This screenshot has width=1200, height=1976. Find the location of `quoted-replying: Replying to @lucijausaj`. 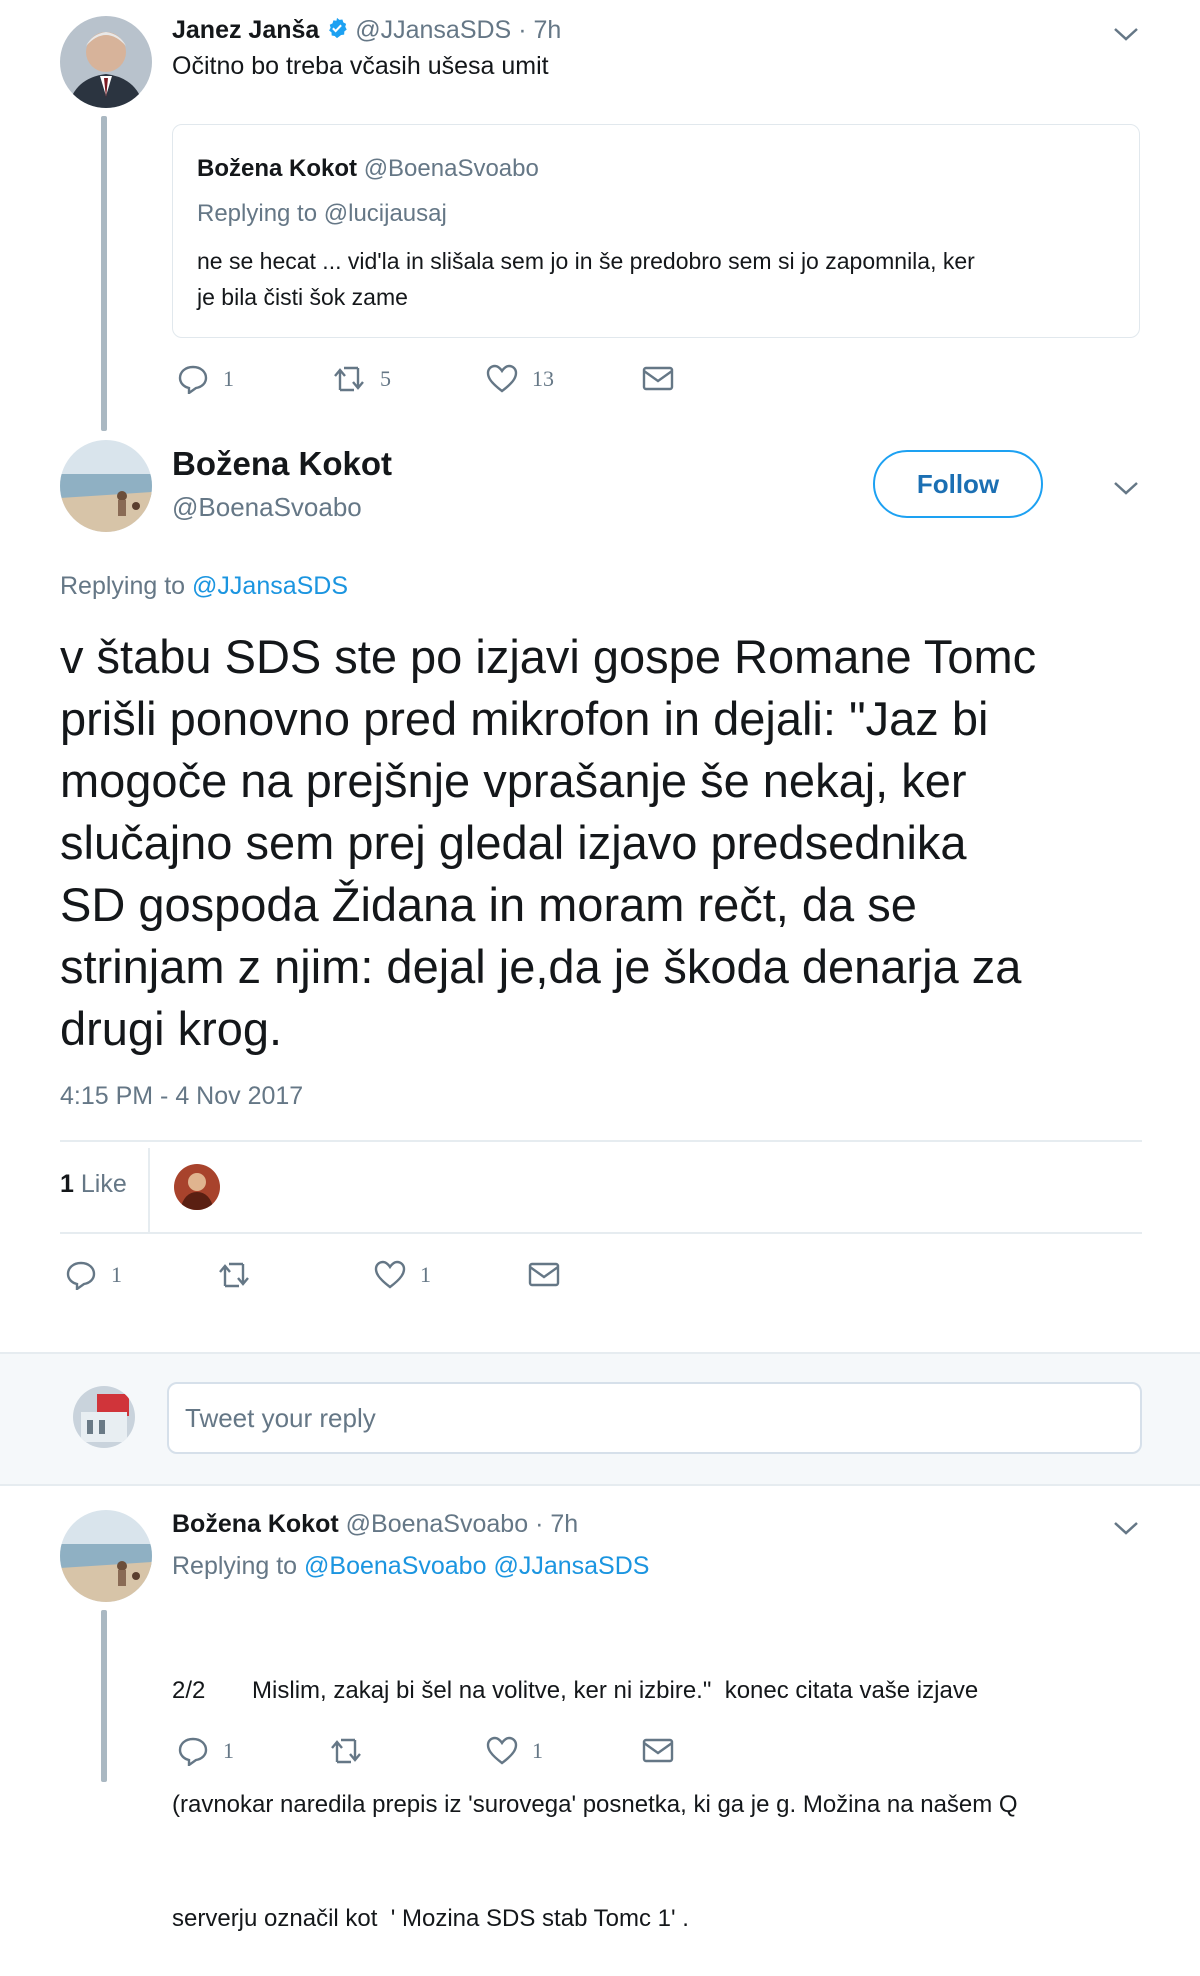

quoted-replying: Replying to @lucijausaj is located at coordinates (322, 214).